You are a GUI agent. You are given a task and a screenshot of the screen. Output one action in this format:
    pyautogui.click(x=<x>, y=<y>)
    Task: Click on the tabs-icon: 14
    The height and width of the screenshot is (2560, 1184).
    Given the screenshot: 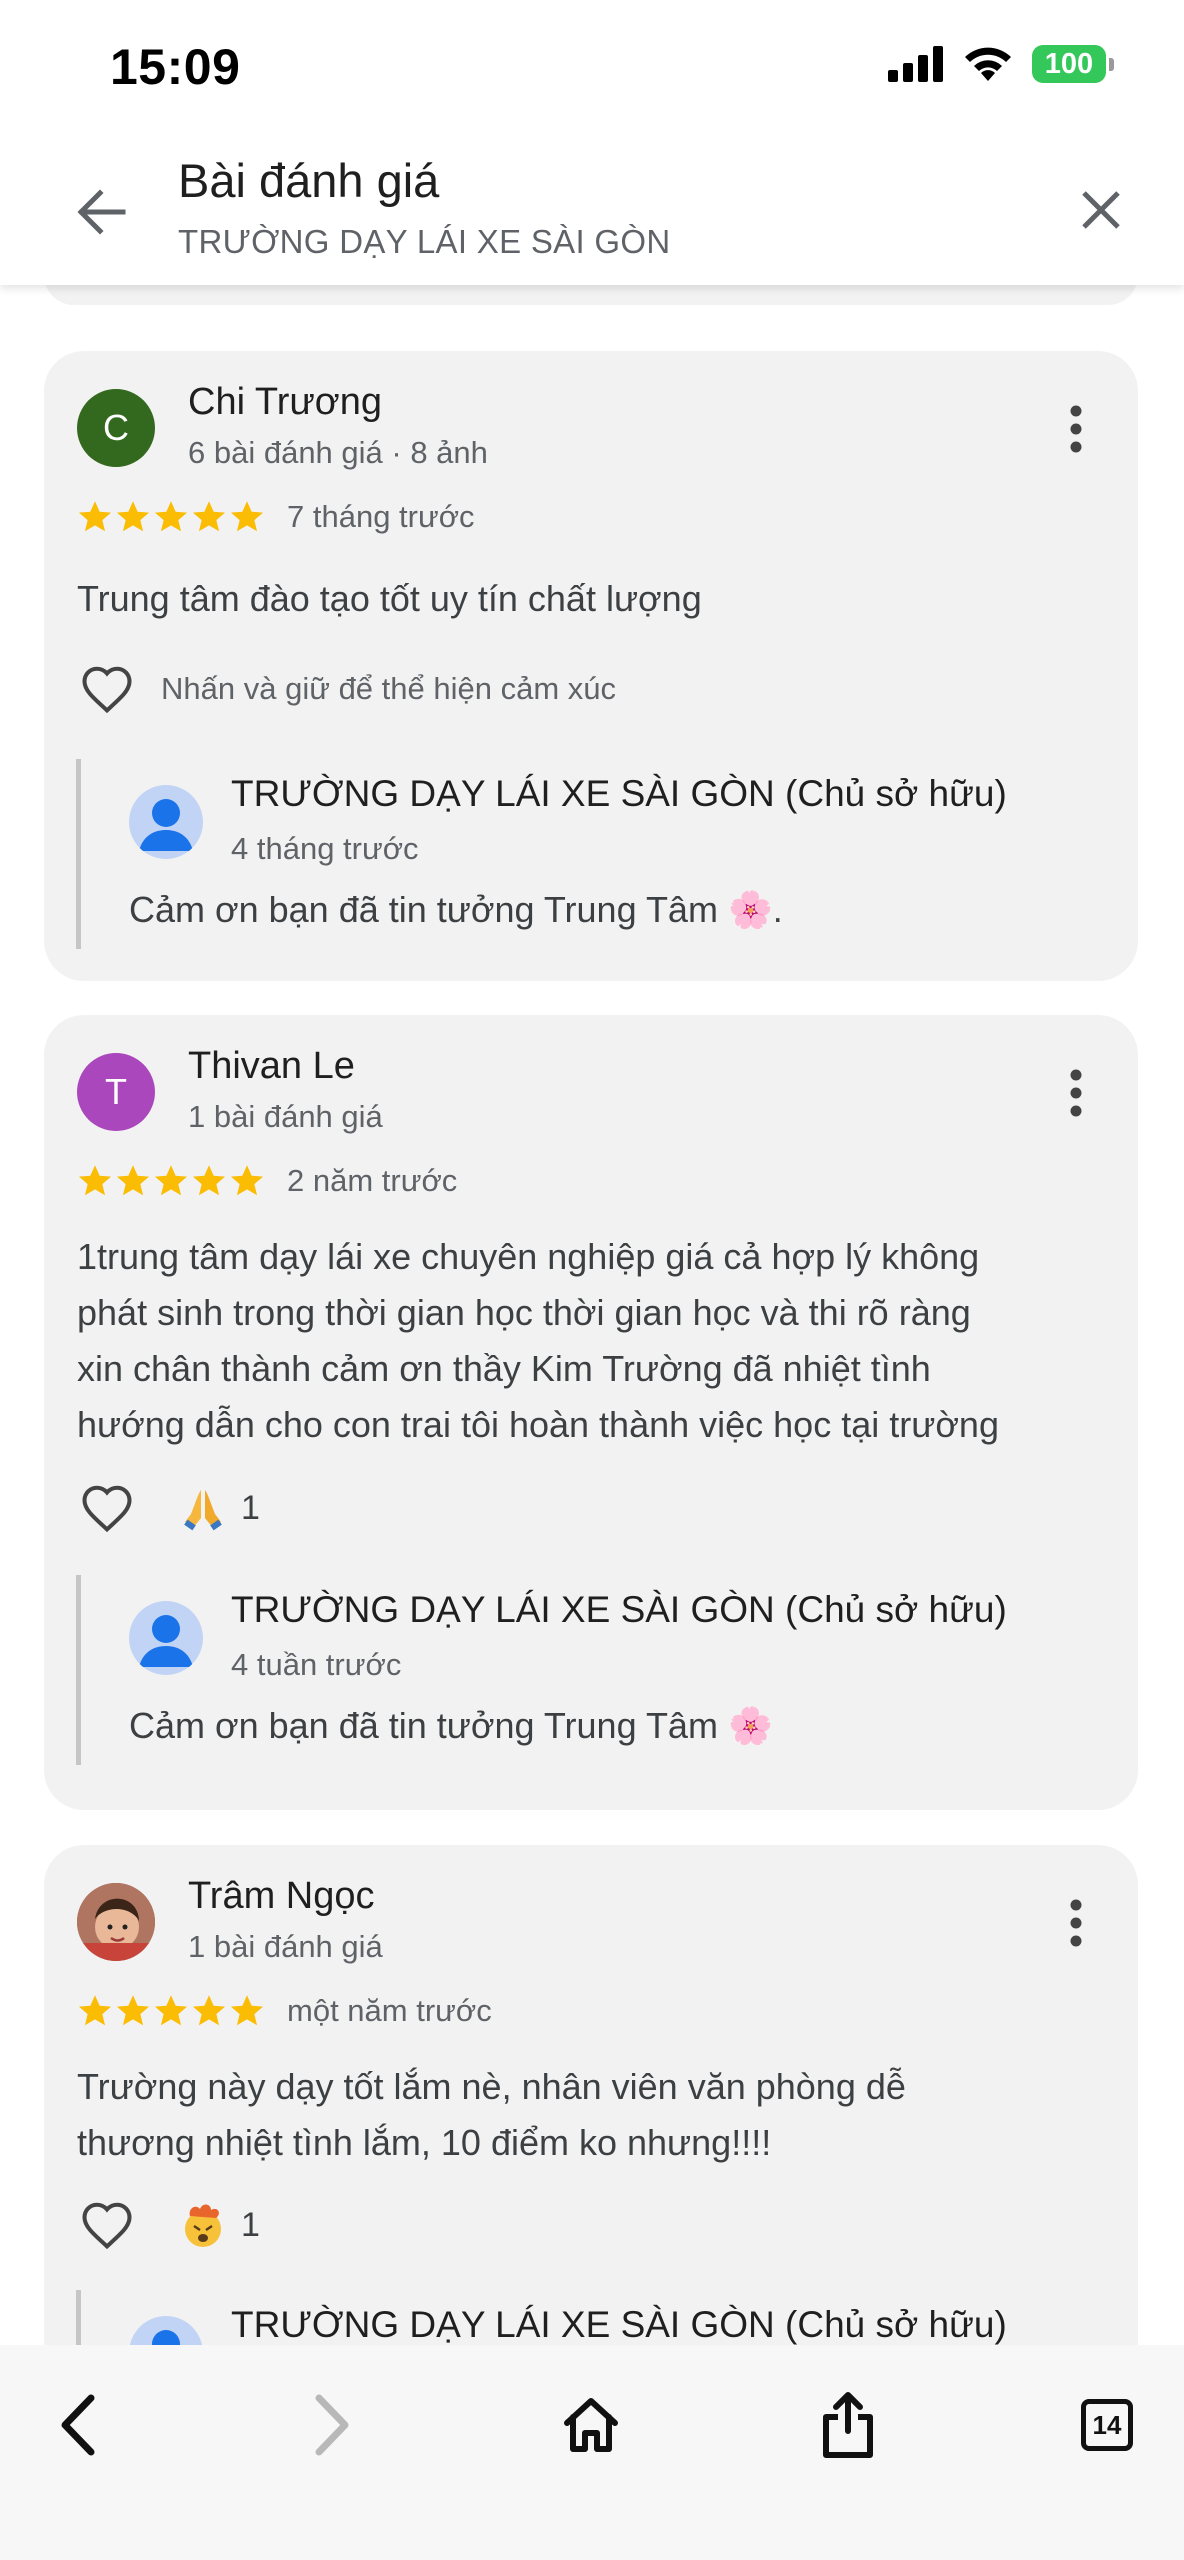 What is the action you would take?
    pyautogui.click(x=1107, y=2425)
    